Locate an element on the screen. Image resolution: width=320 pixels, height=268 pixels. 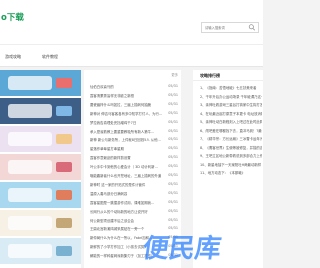
list-item-title: 仙伯白欢喜刊的 is located at coordinates (127, 86).